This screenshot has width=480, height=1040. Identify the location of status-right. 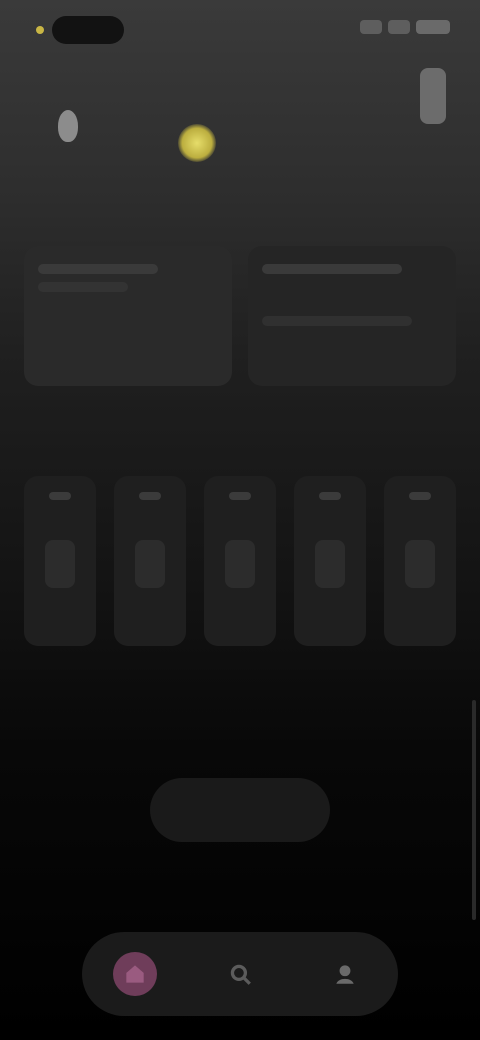
(405, 27).